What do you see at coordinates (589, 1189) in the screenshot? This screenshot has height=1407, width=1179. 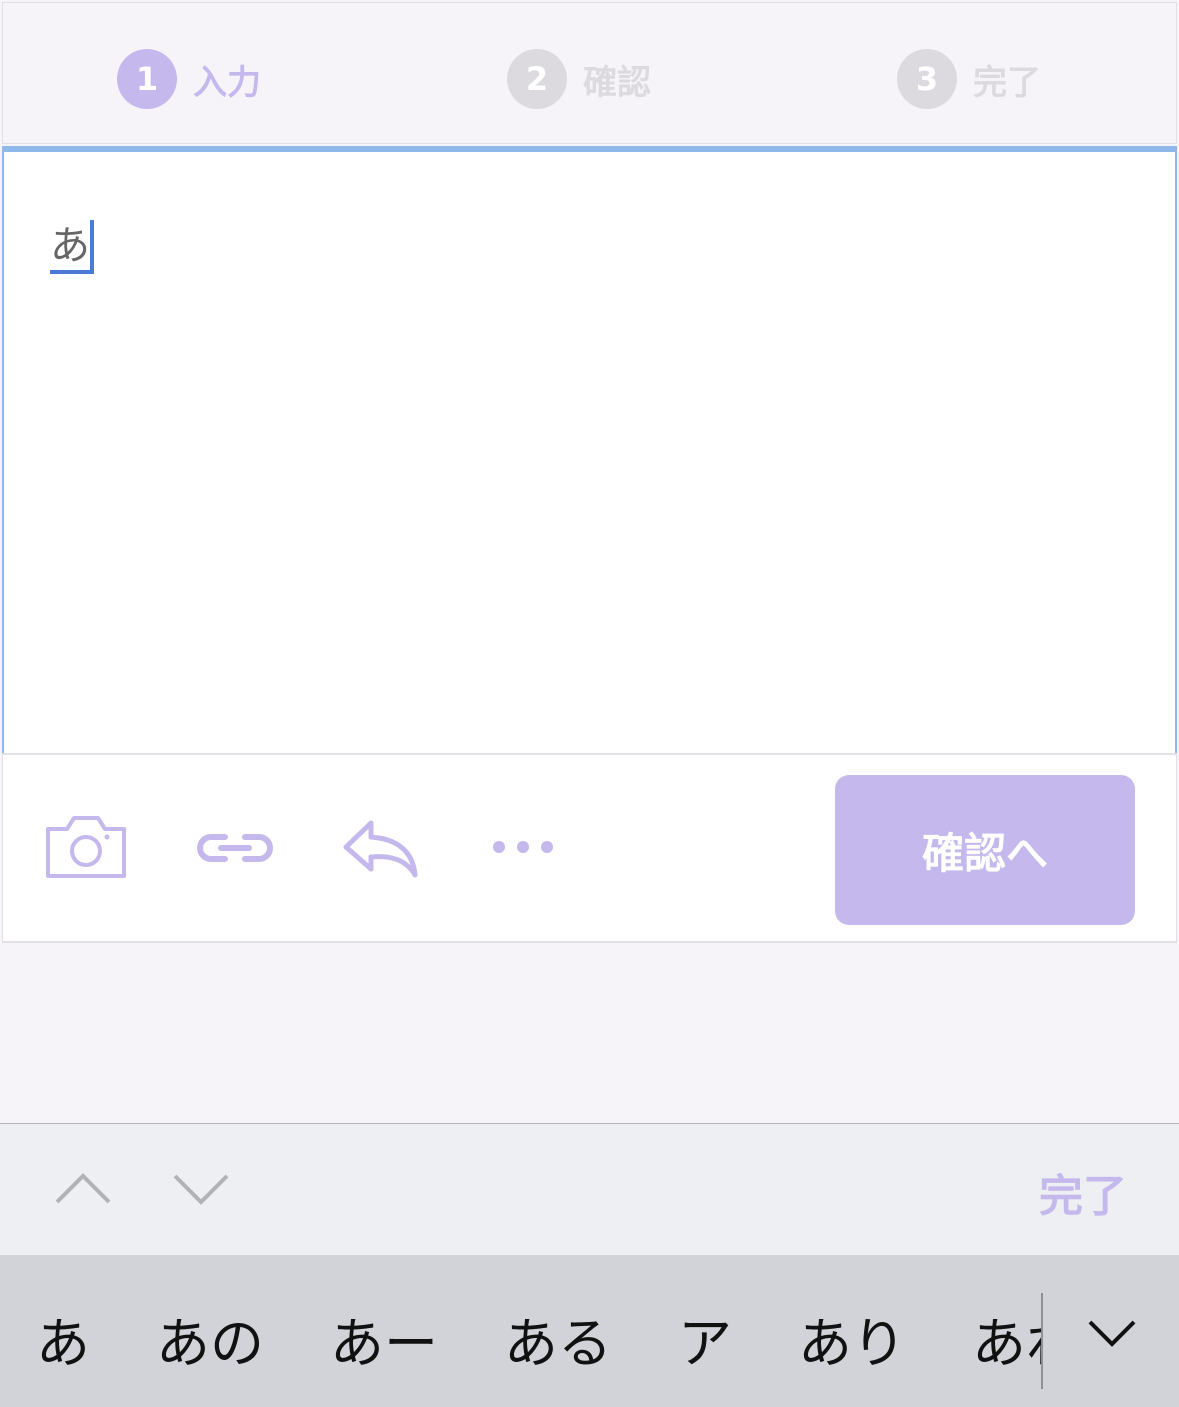 I see `keyboard-accessory-bar: 完了` at bounding box center [589, 1189].